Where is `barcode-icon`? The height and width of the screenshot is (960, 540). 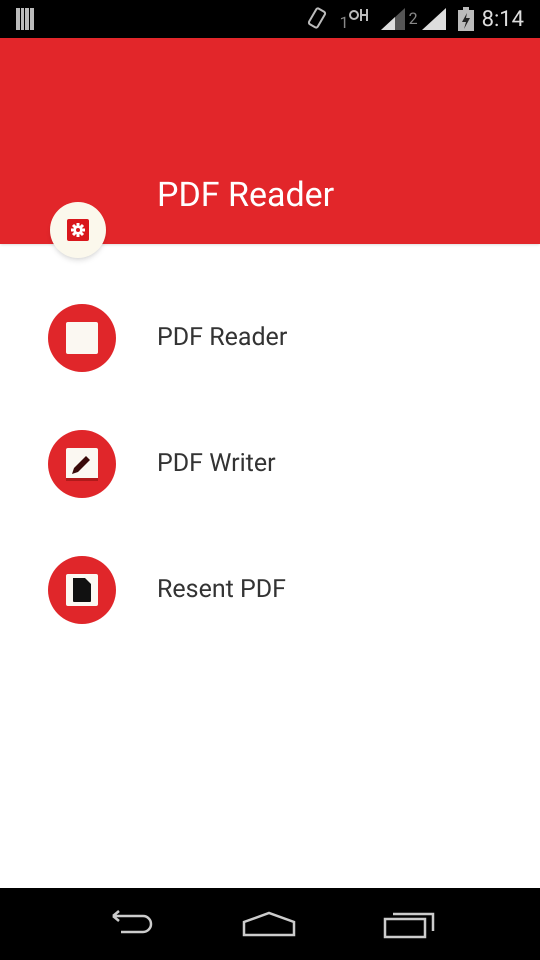 barcode-icon is located at coordinates (25, 19).